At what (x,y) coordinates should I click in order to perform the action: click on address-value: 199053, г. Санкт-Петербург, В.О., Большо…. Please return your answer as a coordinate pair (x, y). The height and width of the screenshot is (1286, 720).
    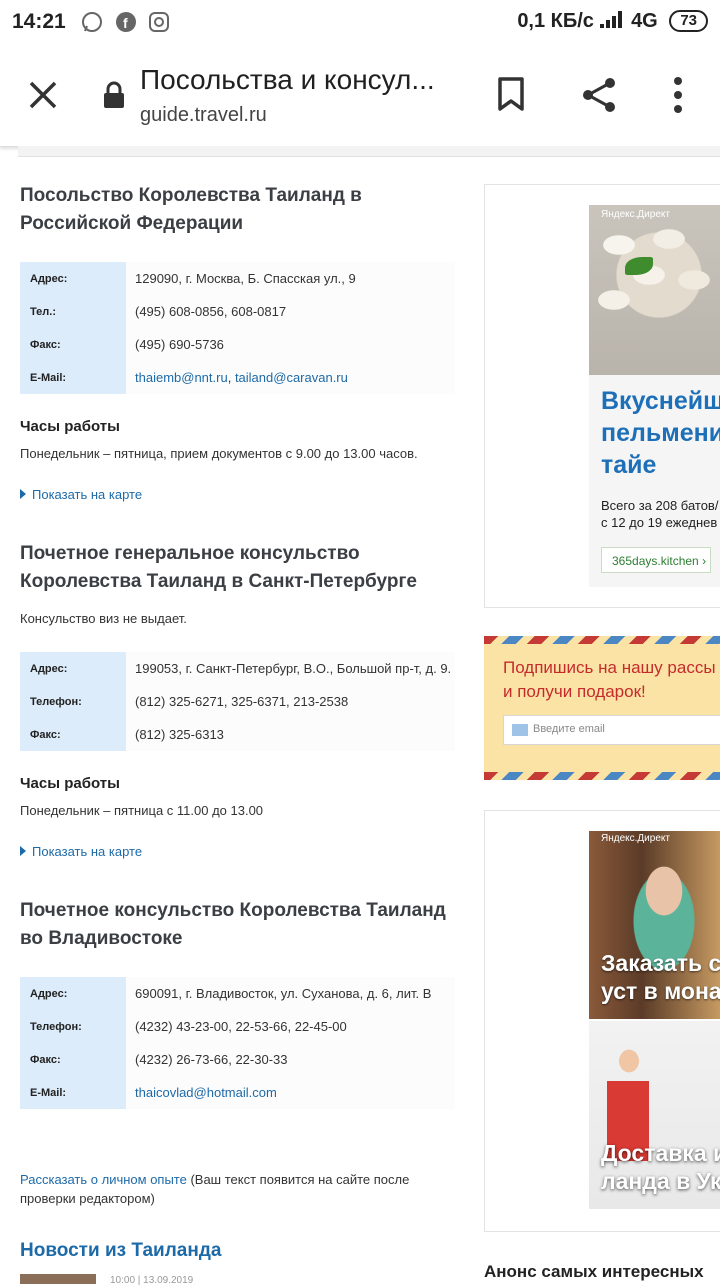
    Looking at the image, I should click on (290, 668).